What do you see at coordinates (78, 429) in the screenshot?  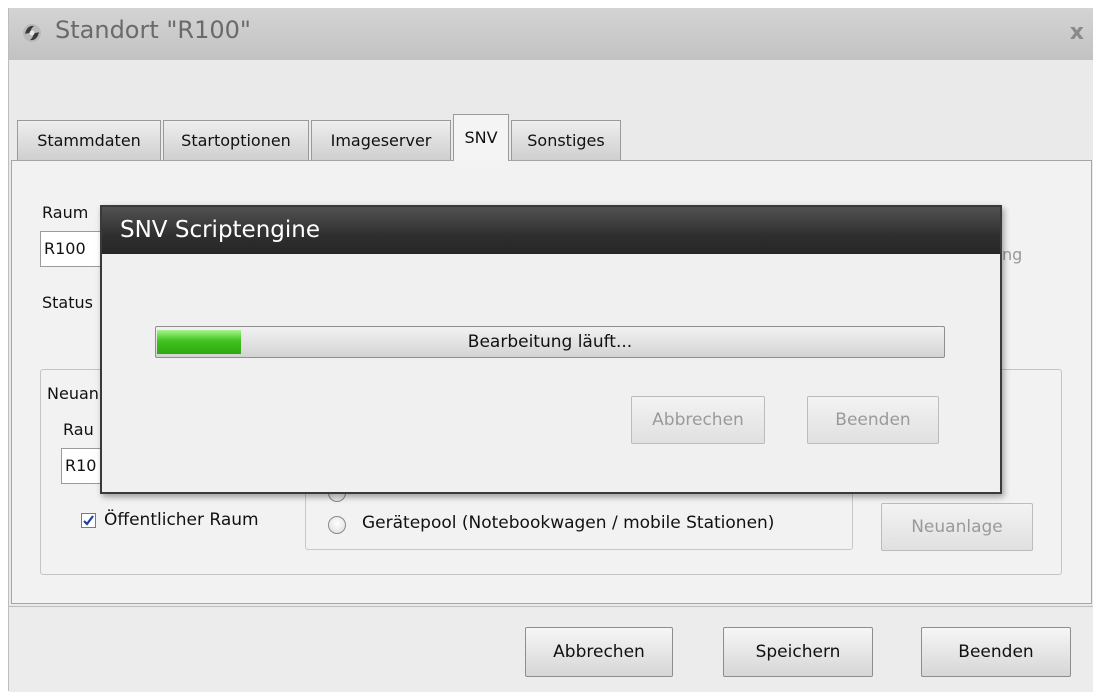 I see `new-raum-label: Rau` at bounding box center [78, 429].